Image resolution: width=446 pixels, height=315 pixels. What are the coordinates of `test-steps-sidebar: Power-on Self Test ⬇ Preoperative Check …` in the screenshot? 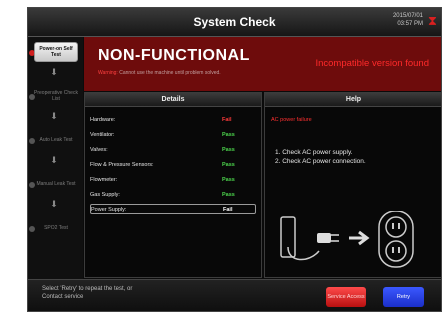 It's located at (55, 158).